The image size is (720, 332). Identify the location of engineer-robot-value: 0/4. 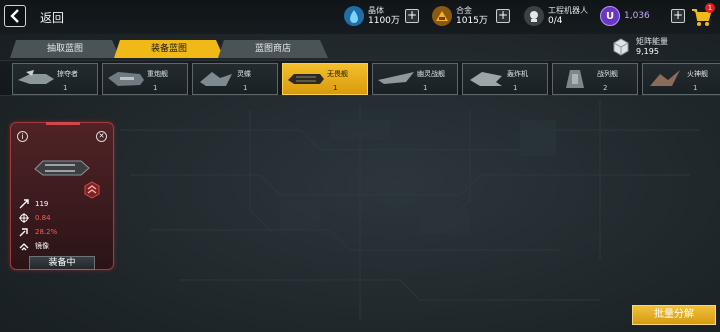
(555, 21).